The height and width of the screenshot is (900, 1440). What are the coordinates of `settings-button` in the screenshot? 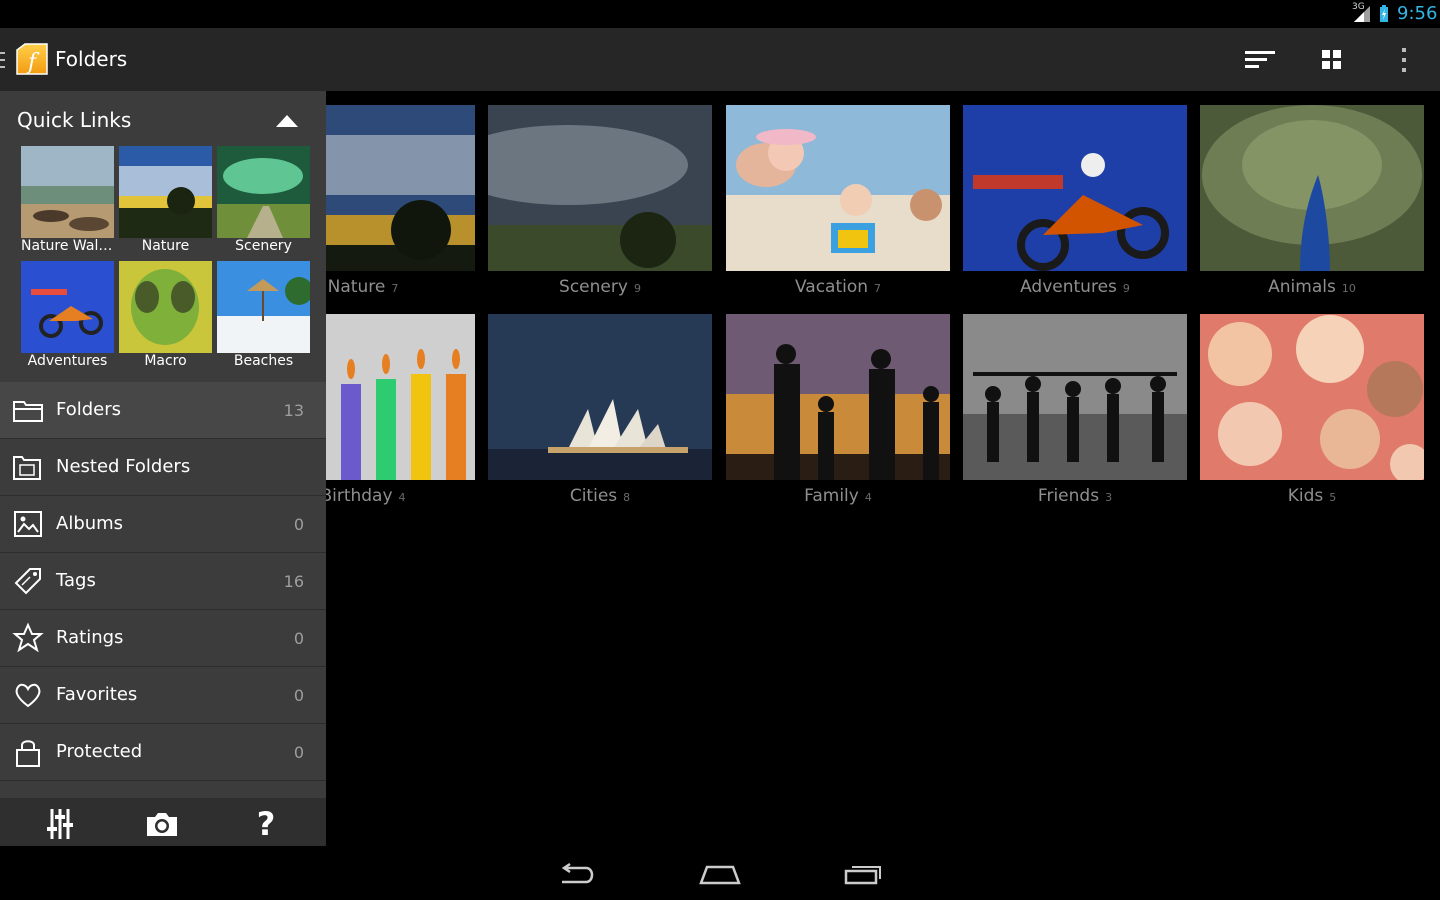 It's located at (60, 824).